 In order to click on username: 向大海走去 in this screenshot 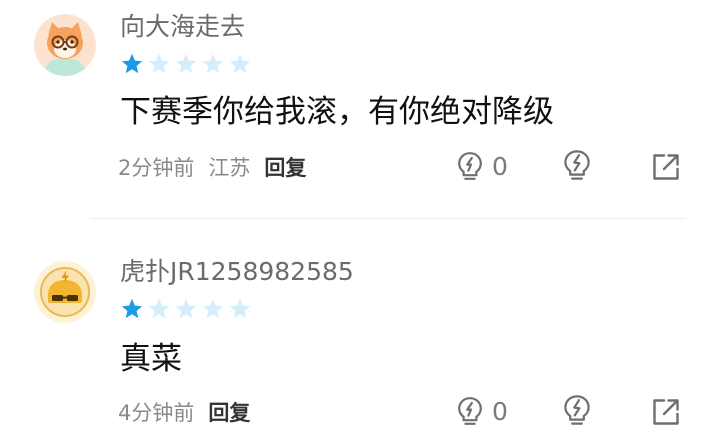, I will do `click(182, 27)`.